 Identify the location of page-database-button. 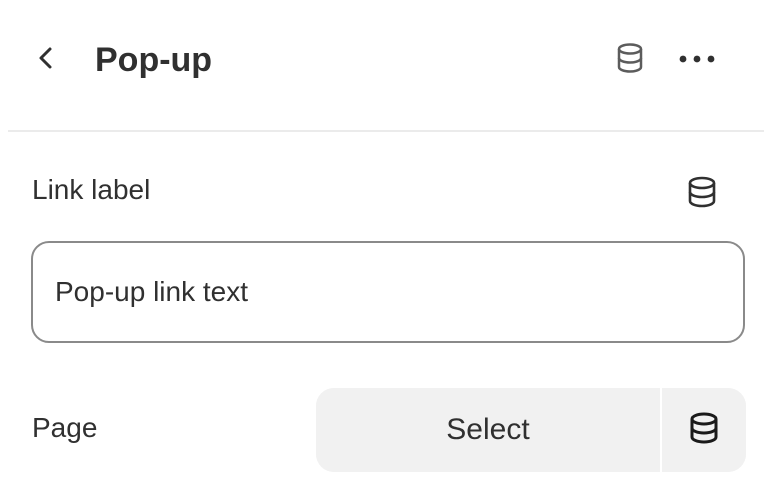
(704, 430).